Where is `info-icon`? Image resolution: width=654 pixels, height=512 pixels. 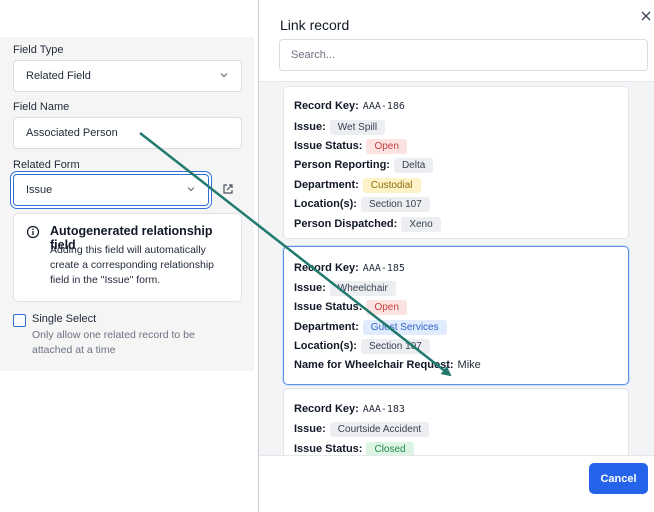 info-icon is located at coordinates (33, 232).